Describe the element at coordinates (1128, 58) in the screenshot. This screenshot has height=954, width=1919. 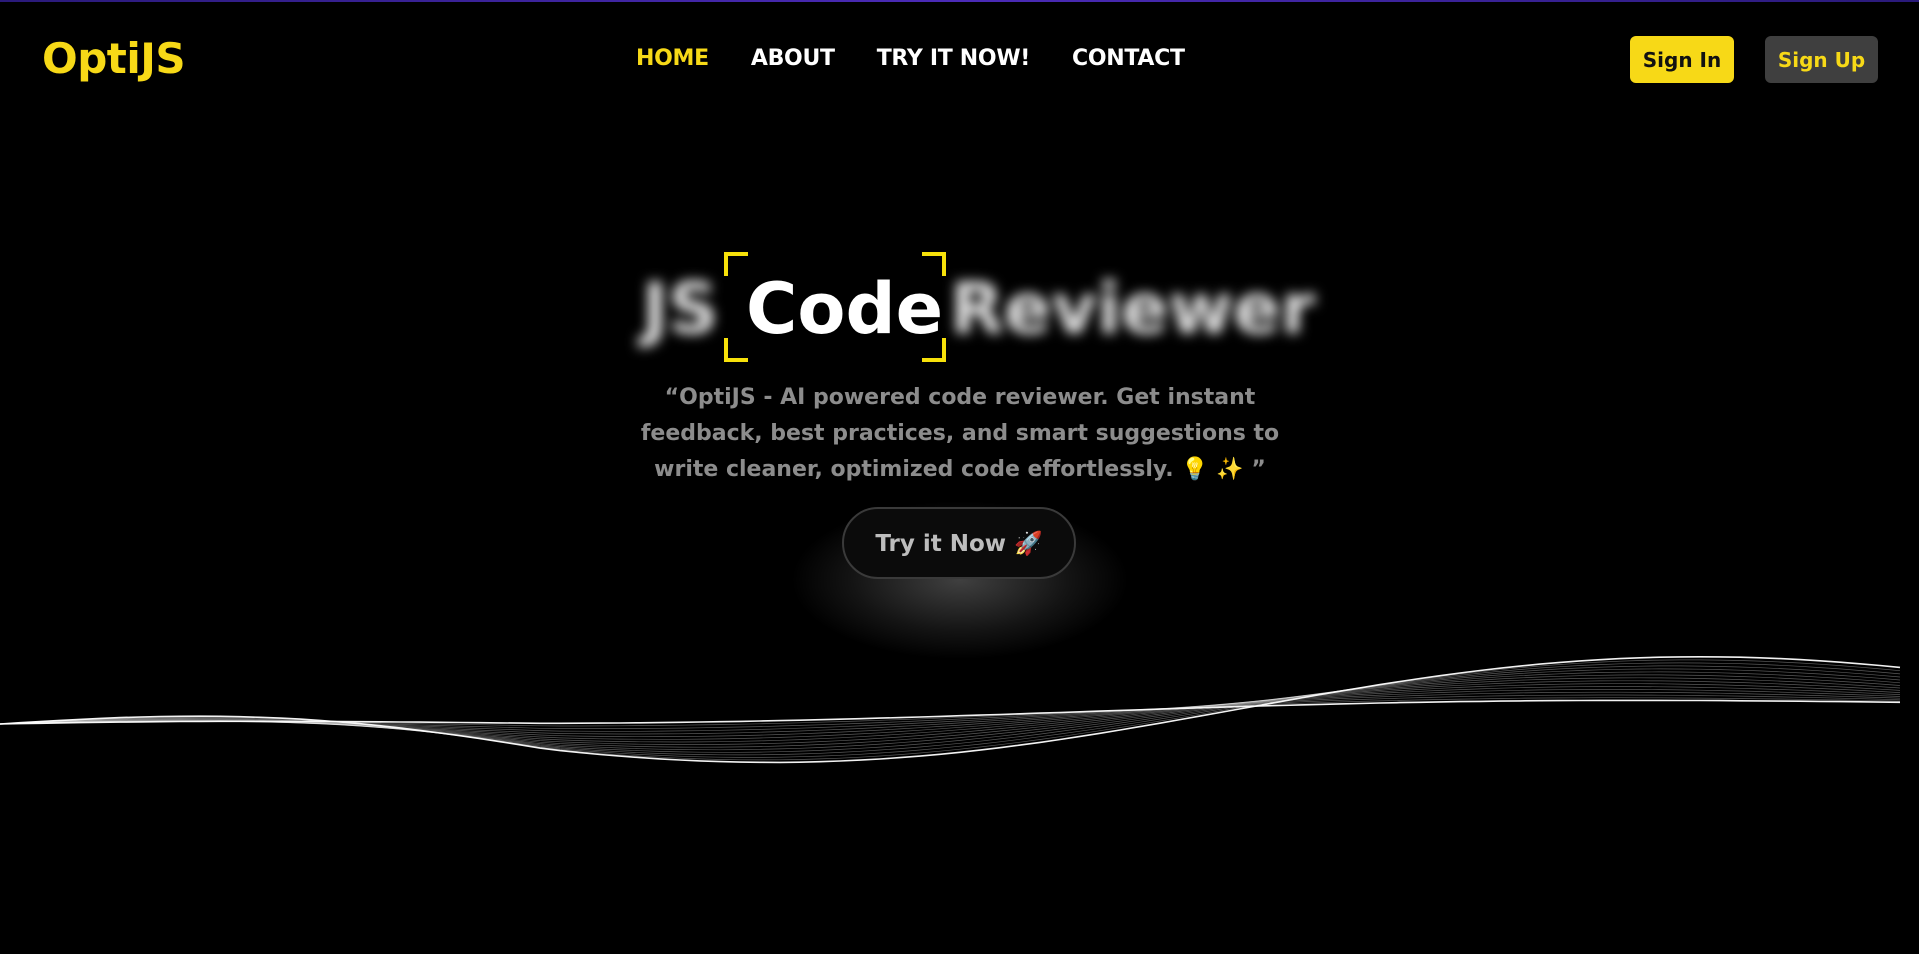
I see `nav-item-contact: CONTACT` at that location.